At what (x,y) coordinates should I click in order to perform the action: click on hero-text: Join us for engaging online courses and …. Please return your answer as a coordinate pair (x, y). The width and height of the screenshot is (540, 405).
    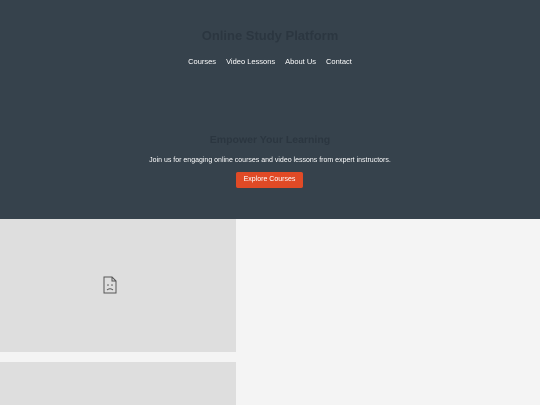
    Looking at the image, I should click on (270, 160).